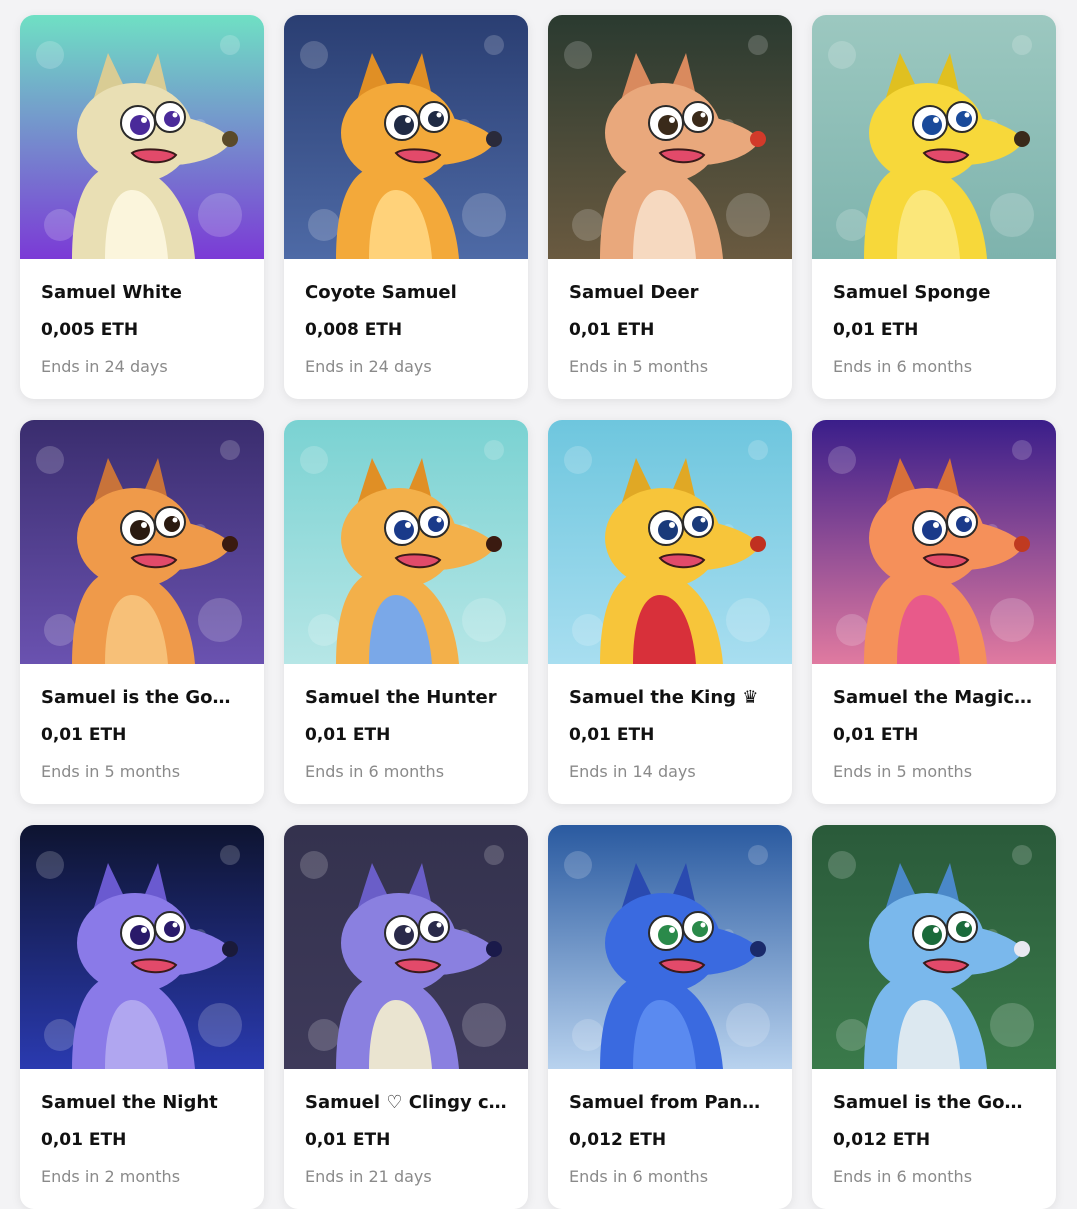 This screenshot has width=1077, height=1209. I want to click on card-title: Samuel Sponge, so click(934, 293).